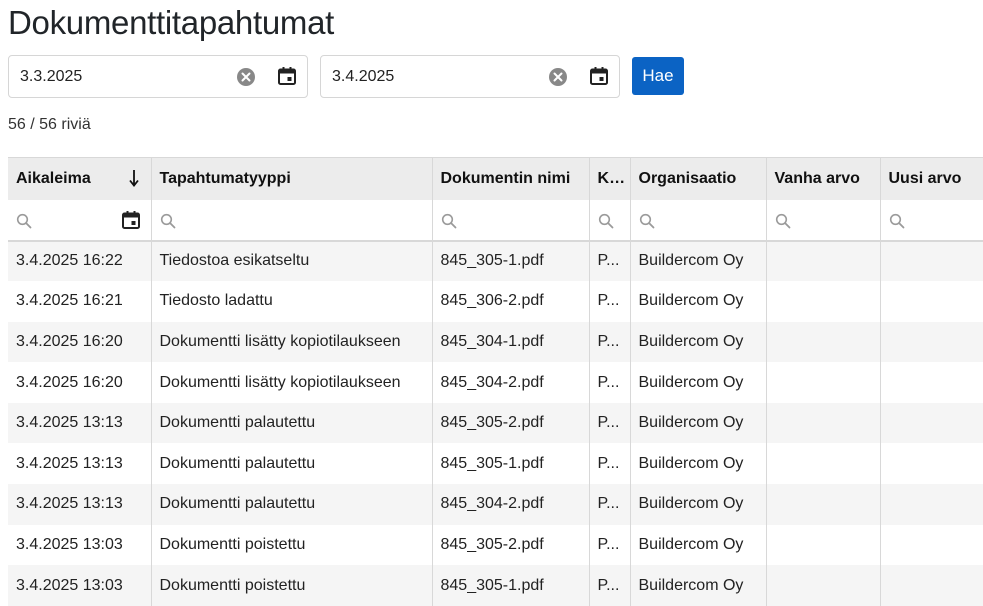 The width and height of the screenshot is (983, 606). I want to click on end-date-picker: 3.4.2025, so click(470, 76).